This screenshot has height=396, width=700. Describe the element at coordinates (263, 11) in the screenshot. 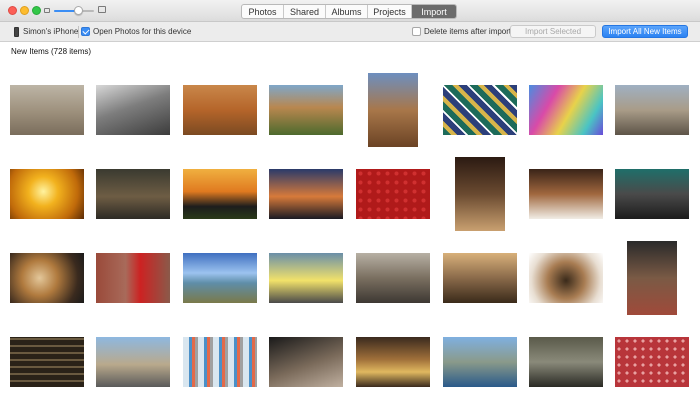

I see `tab-photos: Photos` at that location.